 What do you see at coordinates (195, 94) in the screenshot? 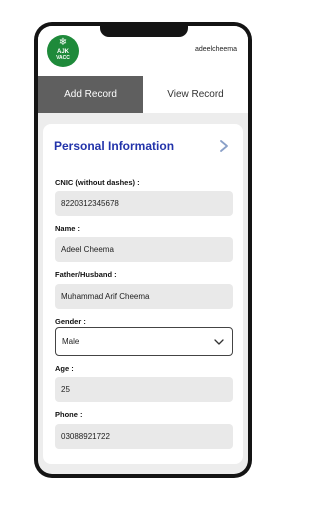
I see `tab-view-record: View Record` at bounding box center [195, 94].